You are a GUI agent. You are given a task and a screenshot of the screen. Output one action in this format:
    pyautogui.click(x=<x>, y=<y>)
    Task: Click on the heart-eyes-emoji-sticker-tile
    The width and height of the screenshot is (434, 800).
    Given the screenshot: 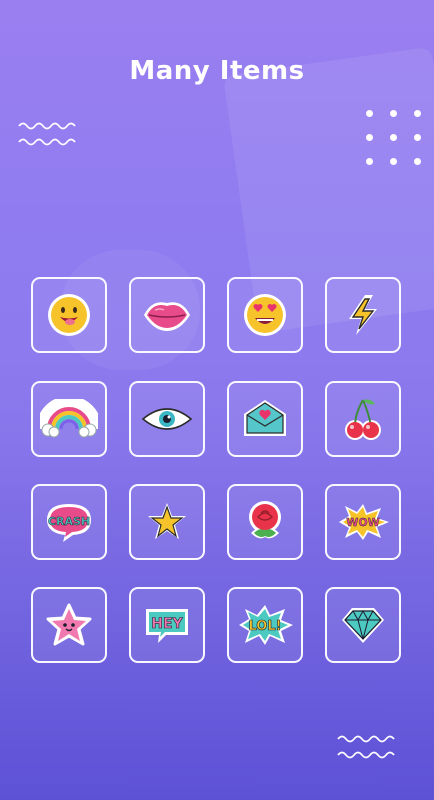 What is the action you would take?
    pyautogui.click(x=265, y=315)
    